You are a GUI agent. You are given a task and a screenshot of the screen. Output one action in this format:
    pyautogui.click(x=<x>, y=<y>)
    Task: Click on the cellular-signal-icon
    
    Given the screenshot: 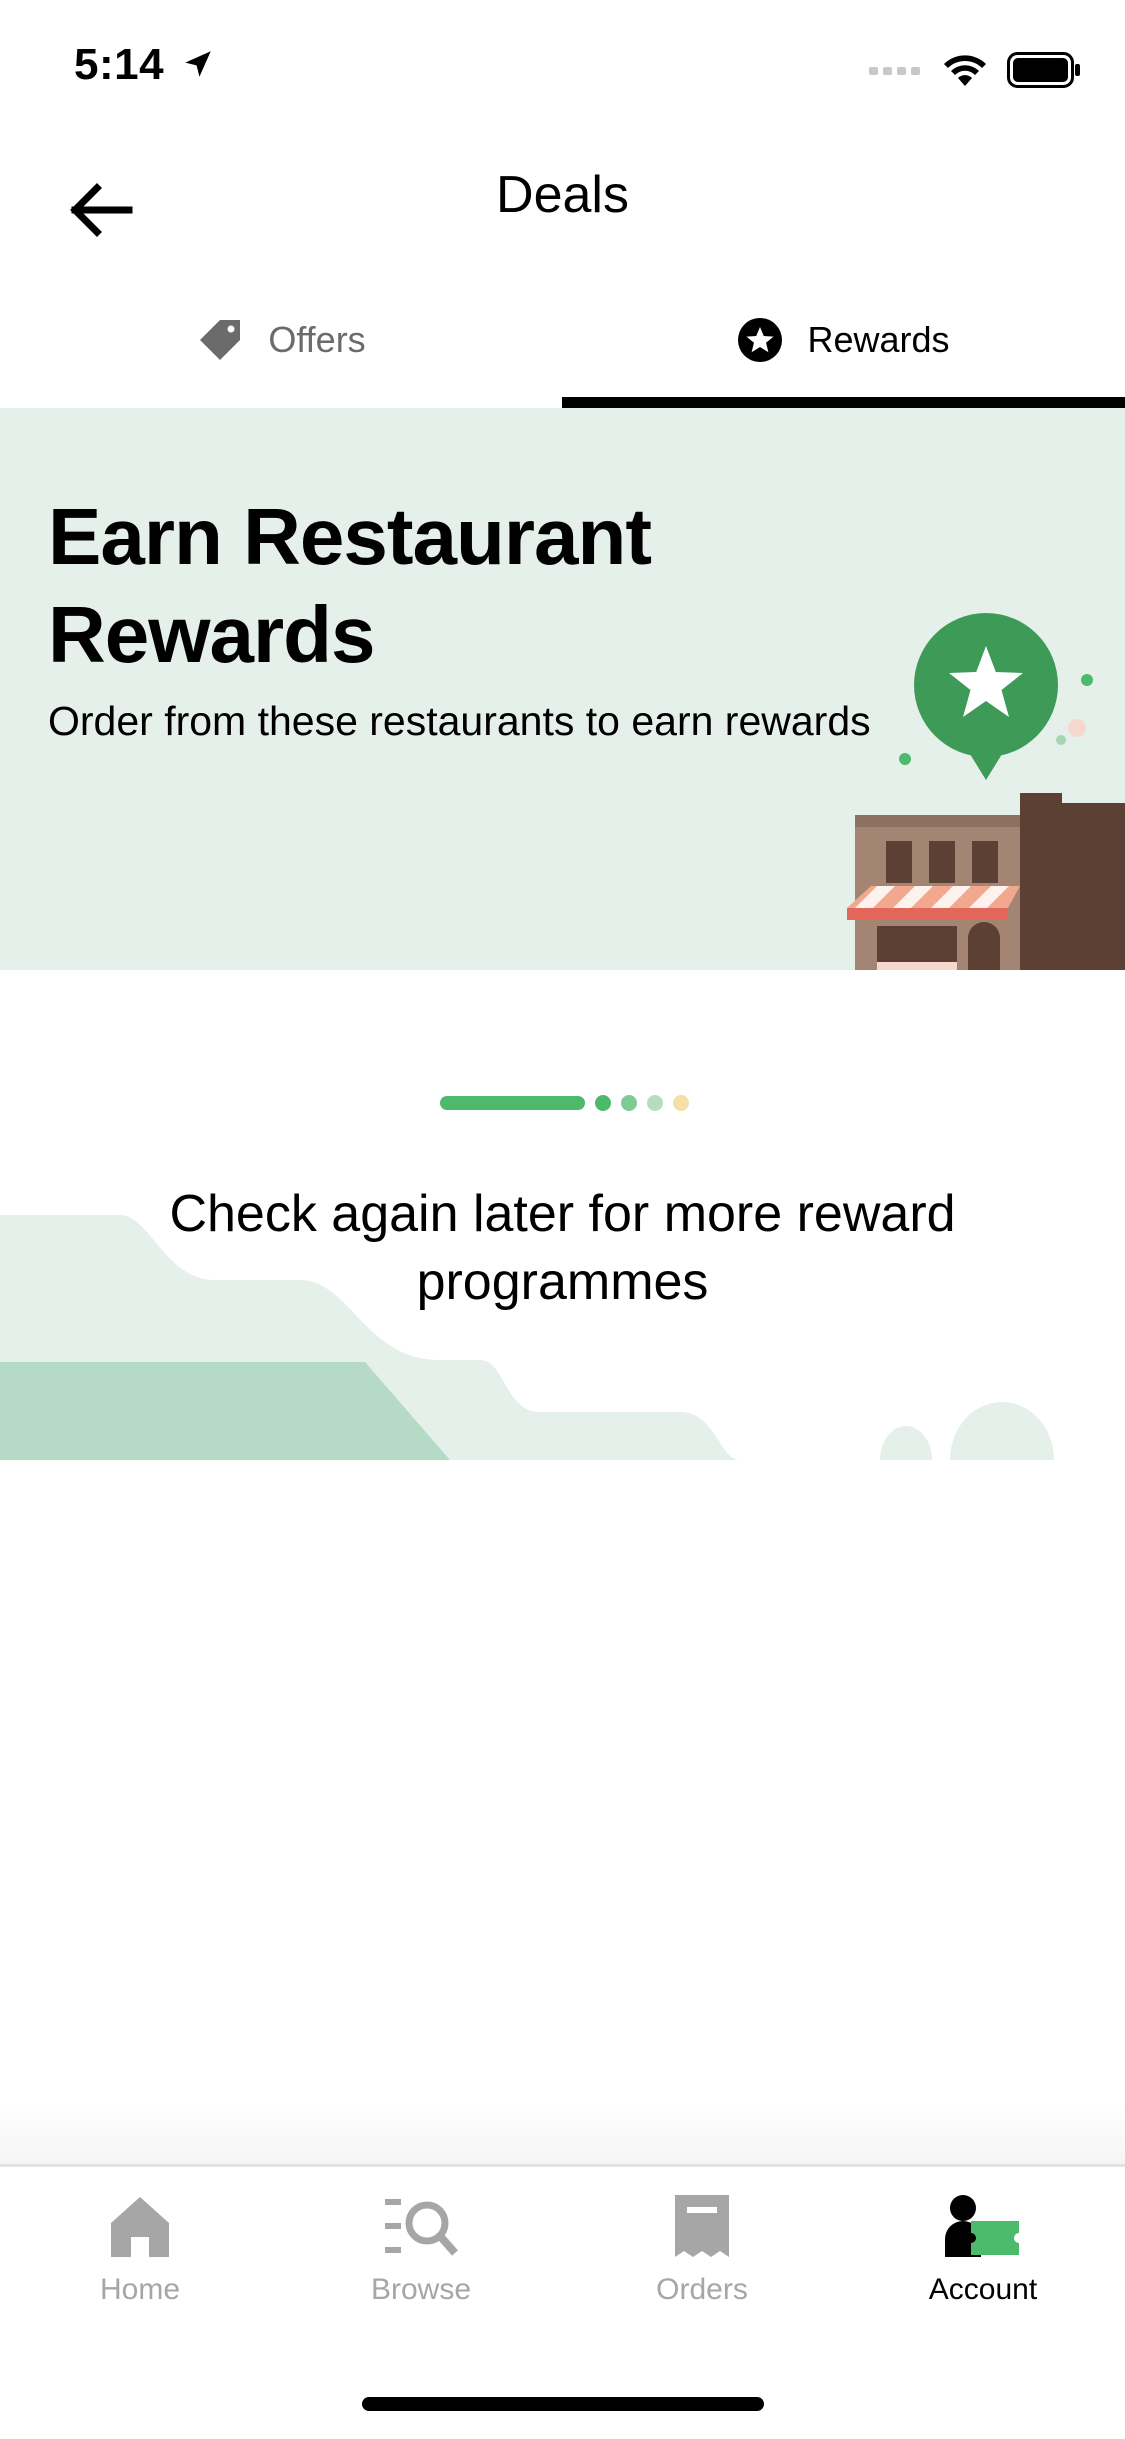 What is the action you would take?
    pyautogui.click(x=894, y=71)
    